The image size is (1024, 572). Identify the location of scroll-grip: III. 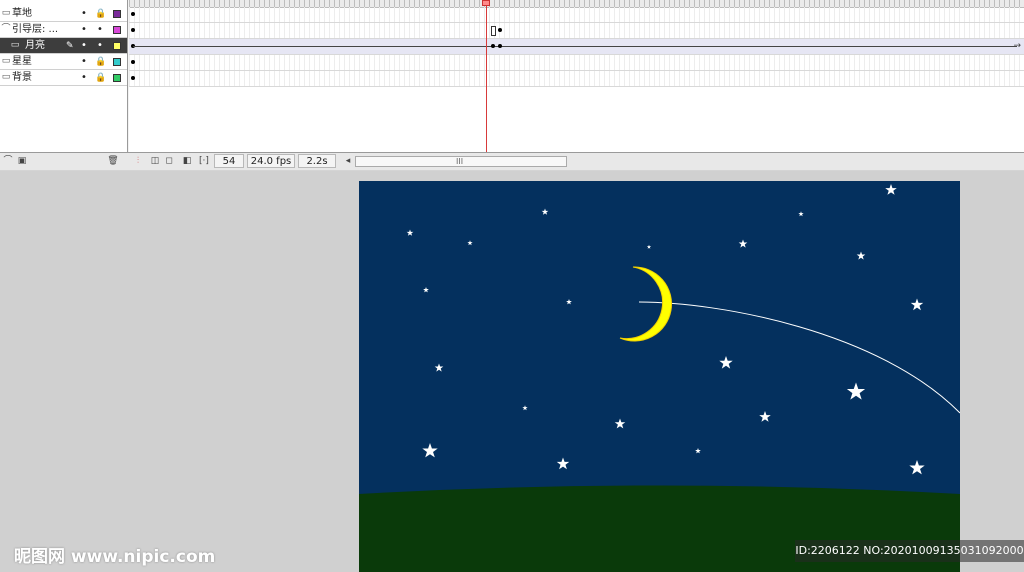
(459, 161).